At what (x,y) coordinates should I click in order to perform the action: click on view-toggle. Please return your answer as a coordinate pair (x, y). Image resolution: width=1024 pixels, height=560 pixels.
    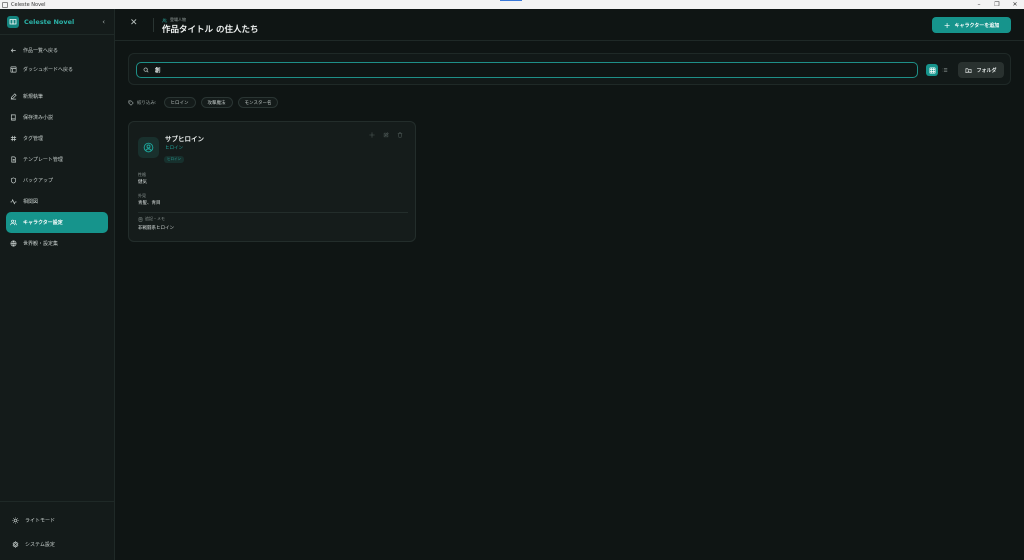
    Looking at the image, I should click on (938, 70).